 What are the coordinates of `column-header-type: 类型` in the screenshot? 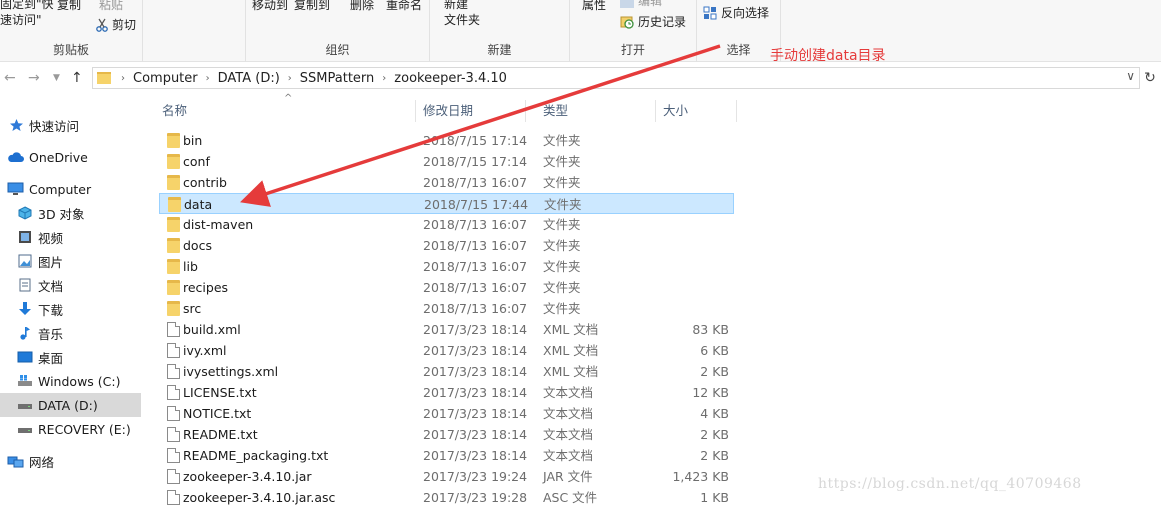 It's located at (591, 111).